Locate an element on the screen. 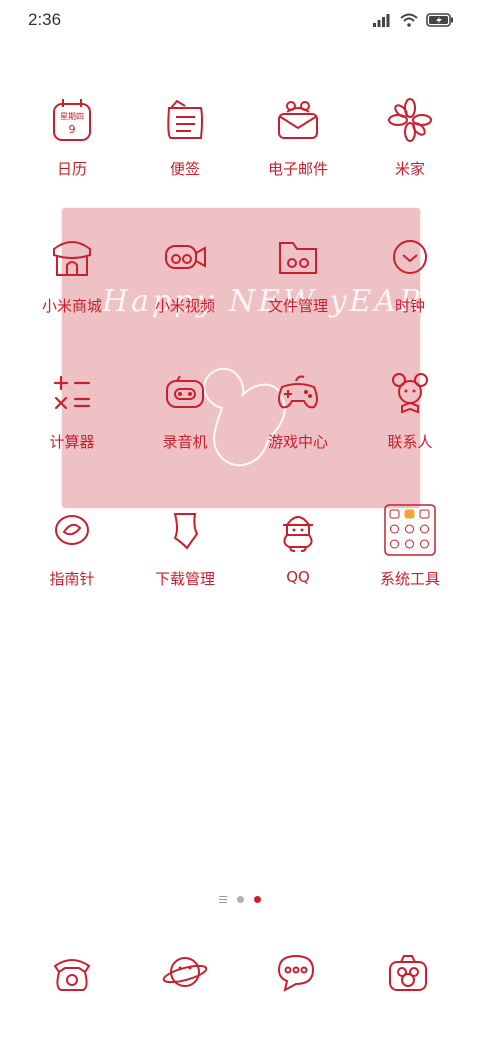 The image size is (480, 1040). dock is located at coordinates (240, 976).